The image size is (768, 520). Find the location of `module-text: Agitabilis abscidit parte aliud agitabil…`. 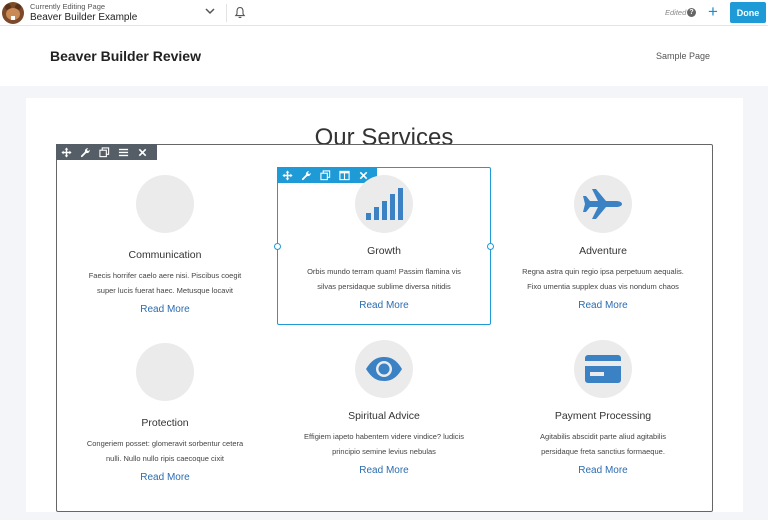

module-text: Agitabilis abscidit parte aliud agitabil… is located at coordinates (603, 444).